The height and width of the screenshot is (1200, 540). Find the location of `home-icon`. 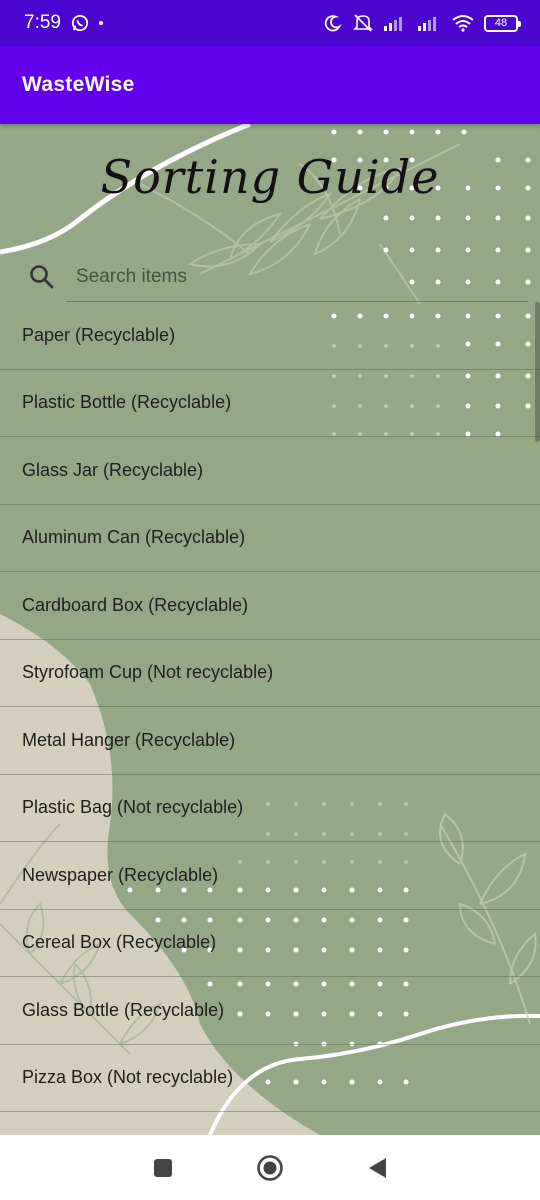

home-icon is located at coordinates (270, 1167).